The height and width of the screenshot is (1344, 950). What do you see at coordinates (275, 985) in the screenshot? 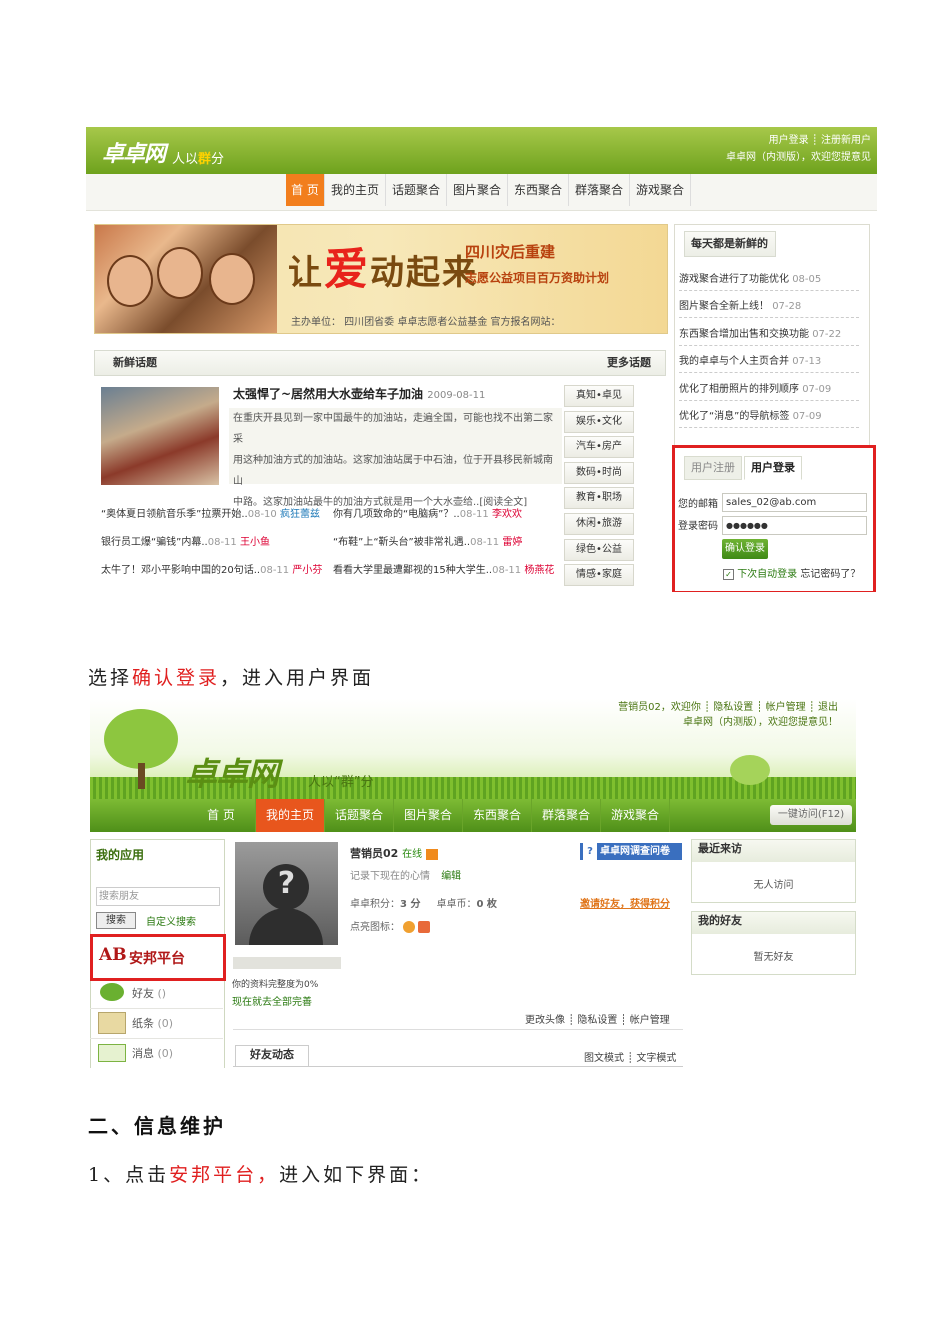
I see `profile-completeness-text: 你的资料完整度为0%` at bounding box center [275, 985].